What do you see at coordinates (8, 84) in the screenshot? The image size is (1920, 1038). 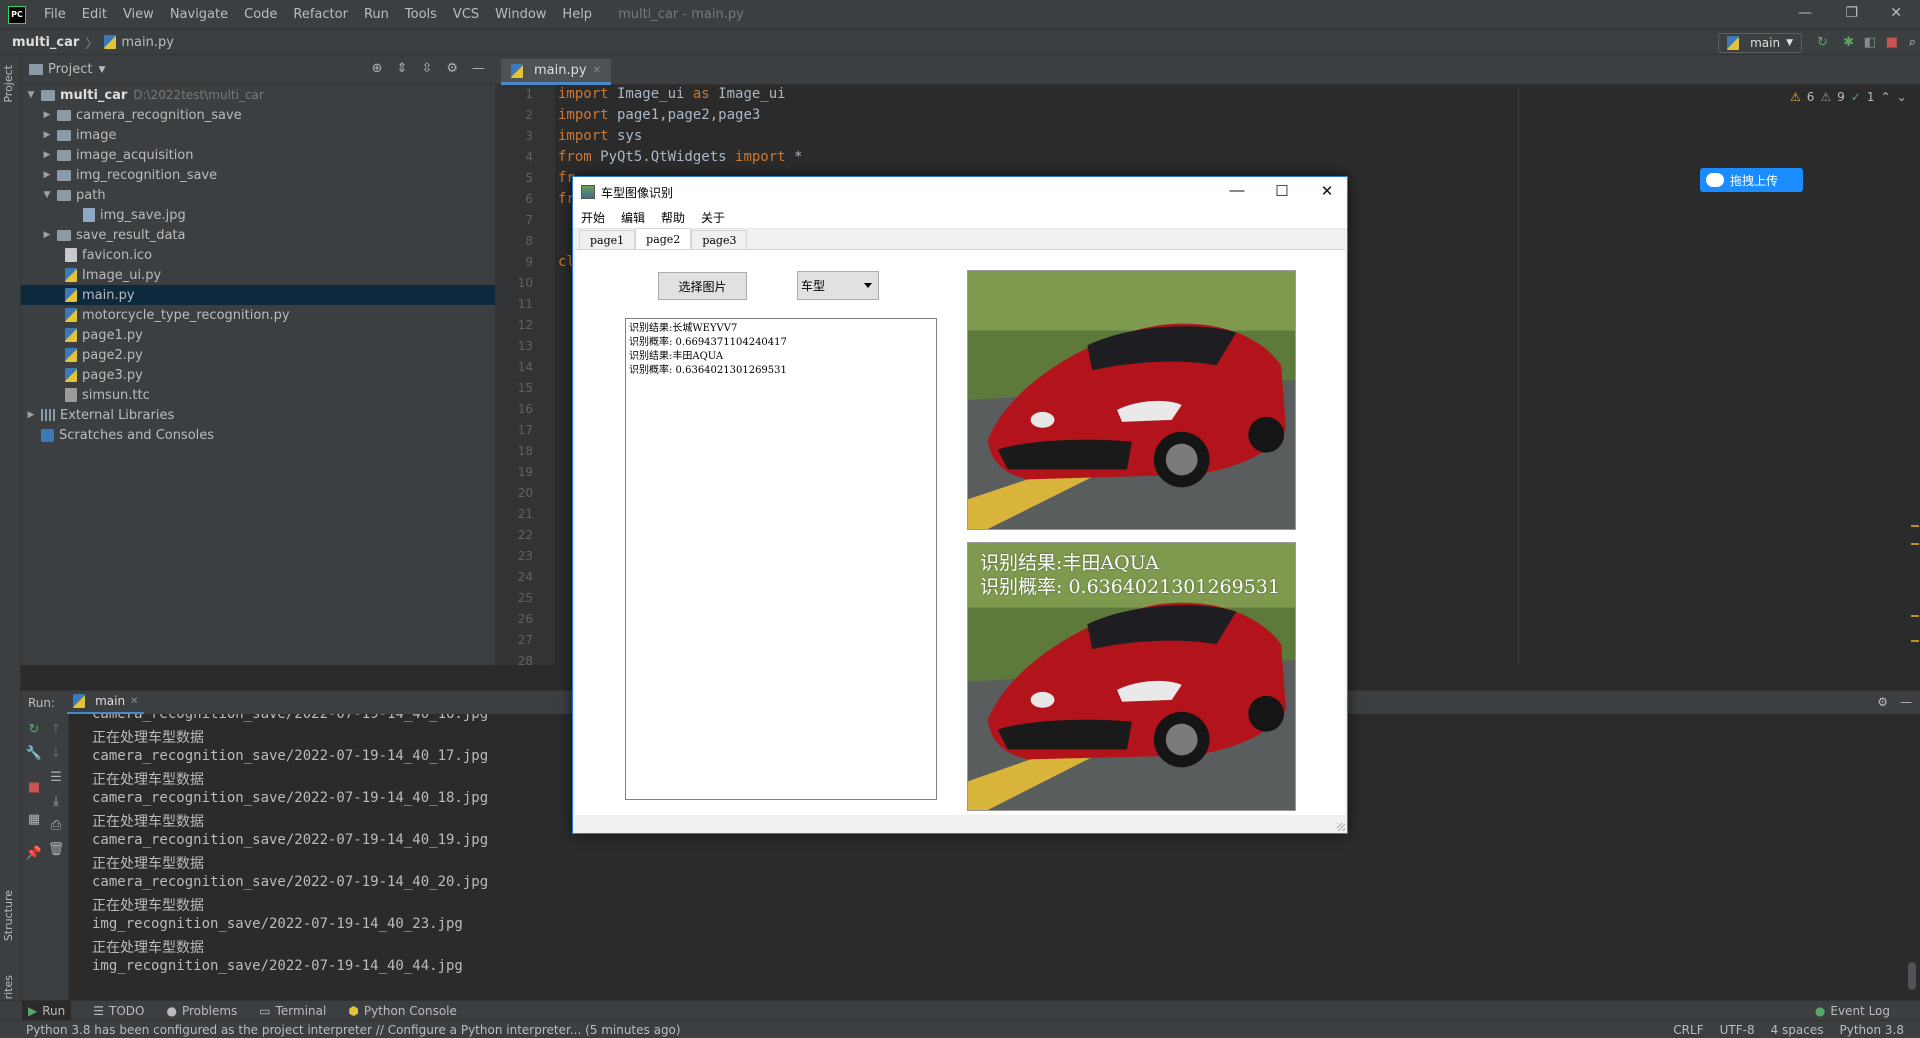 I see `project-tool-tab: Project` at bounding box center [8, 84].